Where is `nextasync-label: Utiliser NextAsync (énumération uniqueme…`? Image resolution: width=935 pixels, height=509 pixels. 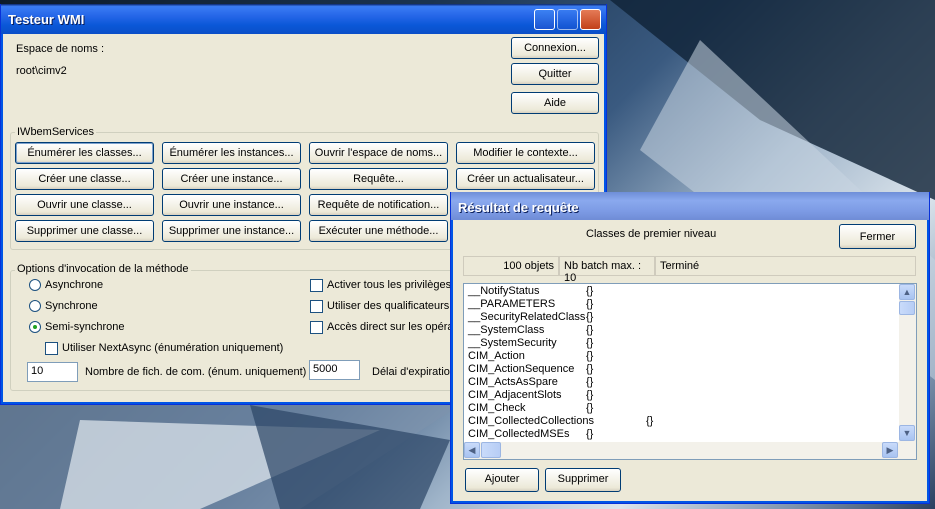
nextasync-label: Utiliser NextAsync (énumération uniqueme… is located at coordinates (173, 348).